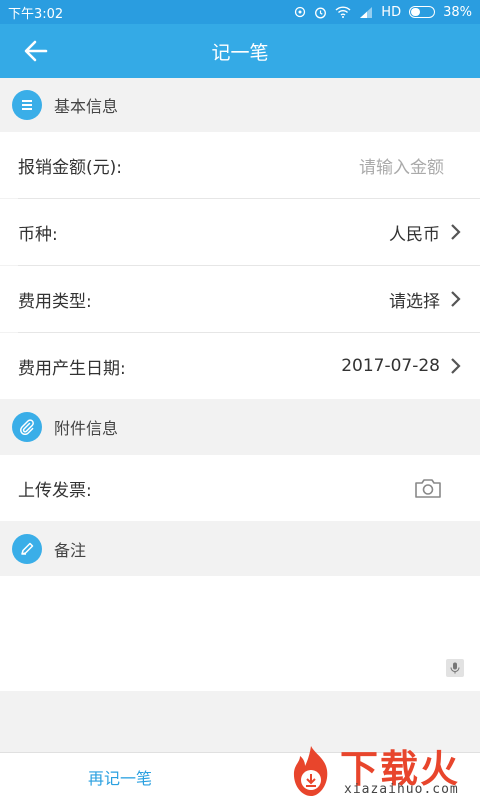 The width and height of the screenshot is (480, 800). I want to click on amount-field: 报销金额(元): 请输入金额, so click(240, 165).